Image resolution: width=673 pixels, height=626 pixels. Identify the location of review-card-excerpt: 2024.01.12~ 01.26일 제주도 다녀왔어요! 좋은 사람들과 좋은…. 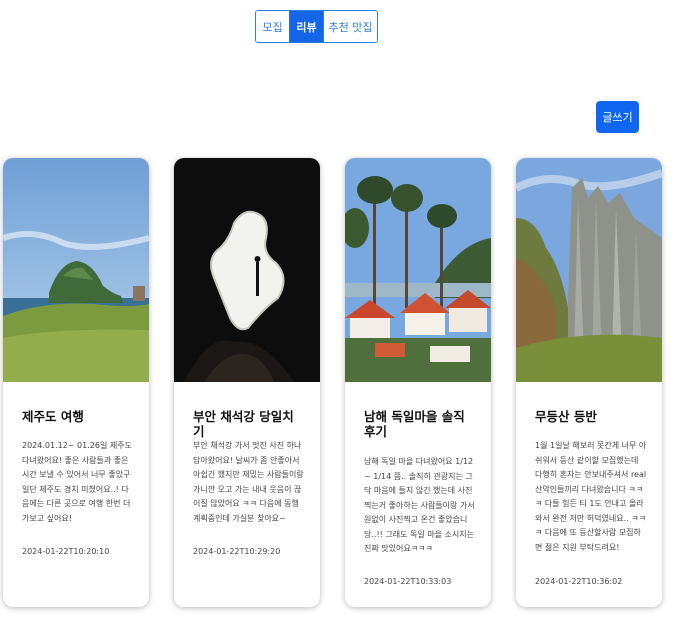
(77, 482).